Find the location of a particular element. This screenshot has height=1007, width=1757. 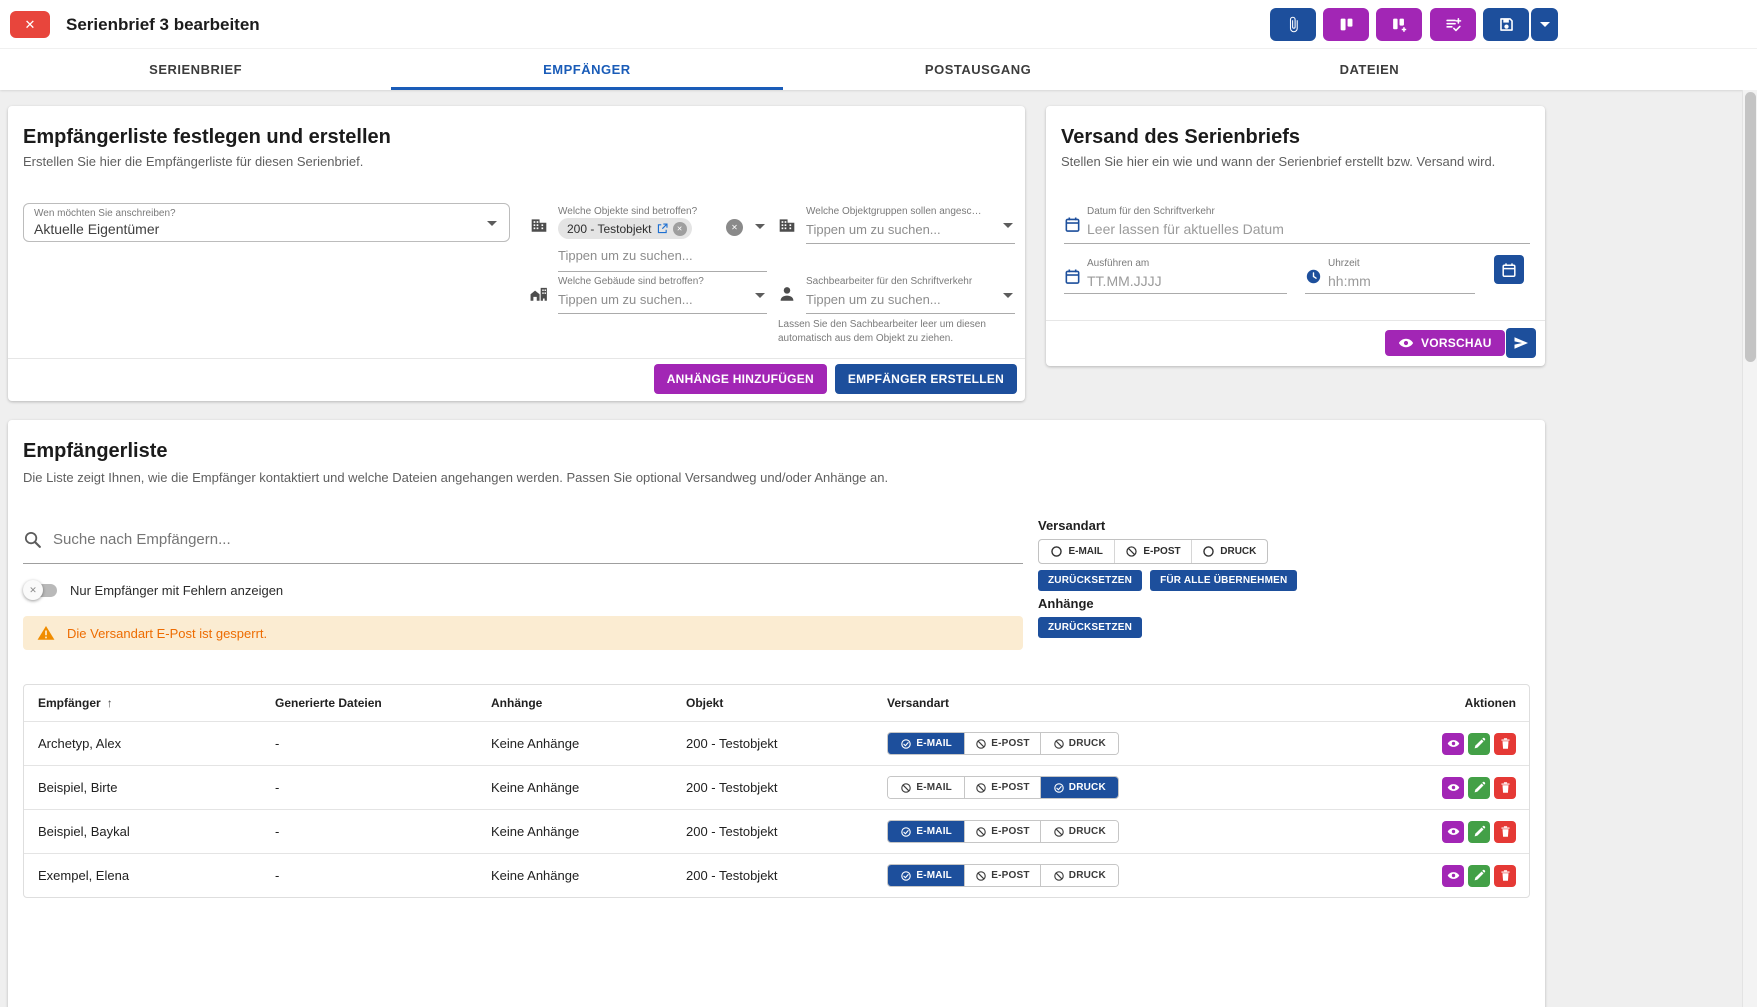

add-attachments-button: ANHÄNGE HINZUFÜGEN is located at coordinates (740, 379).